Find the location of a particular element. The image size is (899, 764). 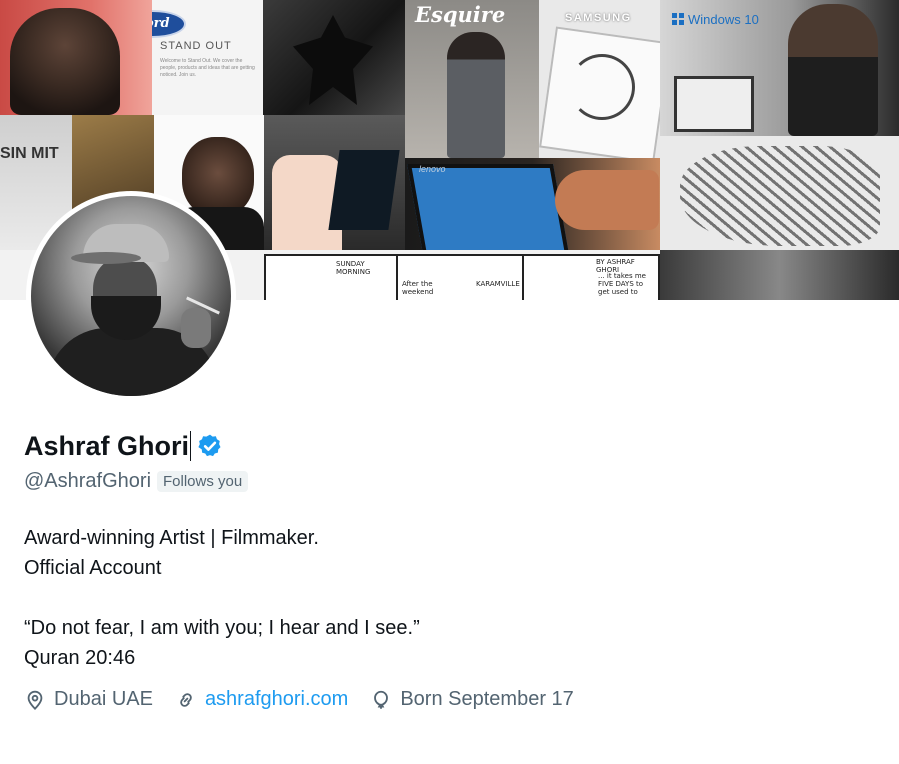

link-icon is located at coordinates (186, 699).